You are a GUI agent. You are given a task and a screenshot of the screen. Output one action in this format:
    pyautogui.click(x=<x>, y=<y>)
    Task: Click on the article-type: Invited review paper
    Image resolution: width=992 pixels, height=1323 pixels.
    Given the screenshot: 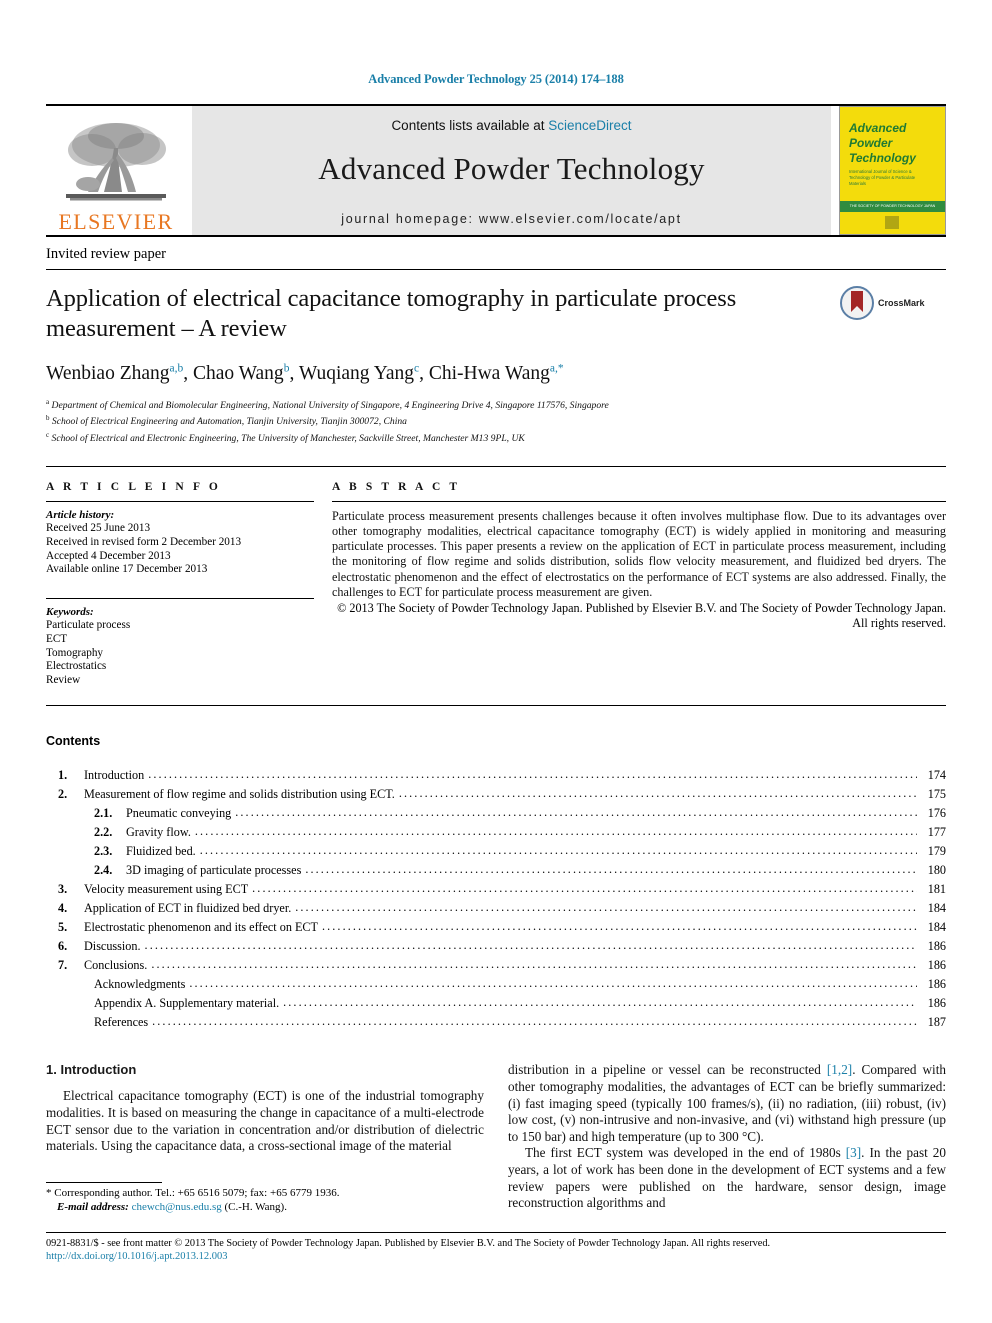 What is the action you would take?
    pyautogui.click(x=106, y=254)
    